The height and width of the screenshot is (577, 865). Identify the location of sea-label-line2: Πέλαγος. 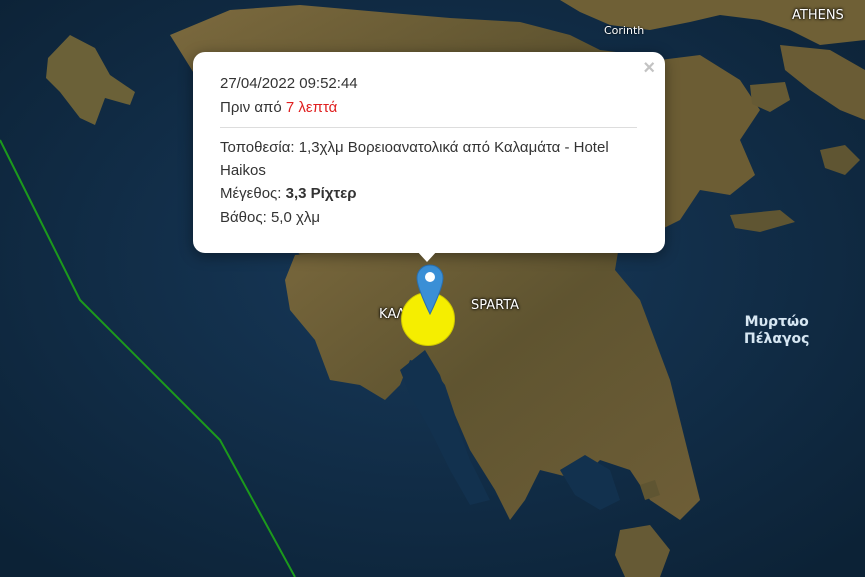
(777, 339).